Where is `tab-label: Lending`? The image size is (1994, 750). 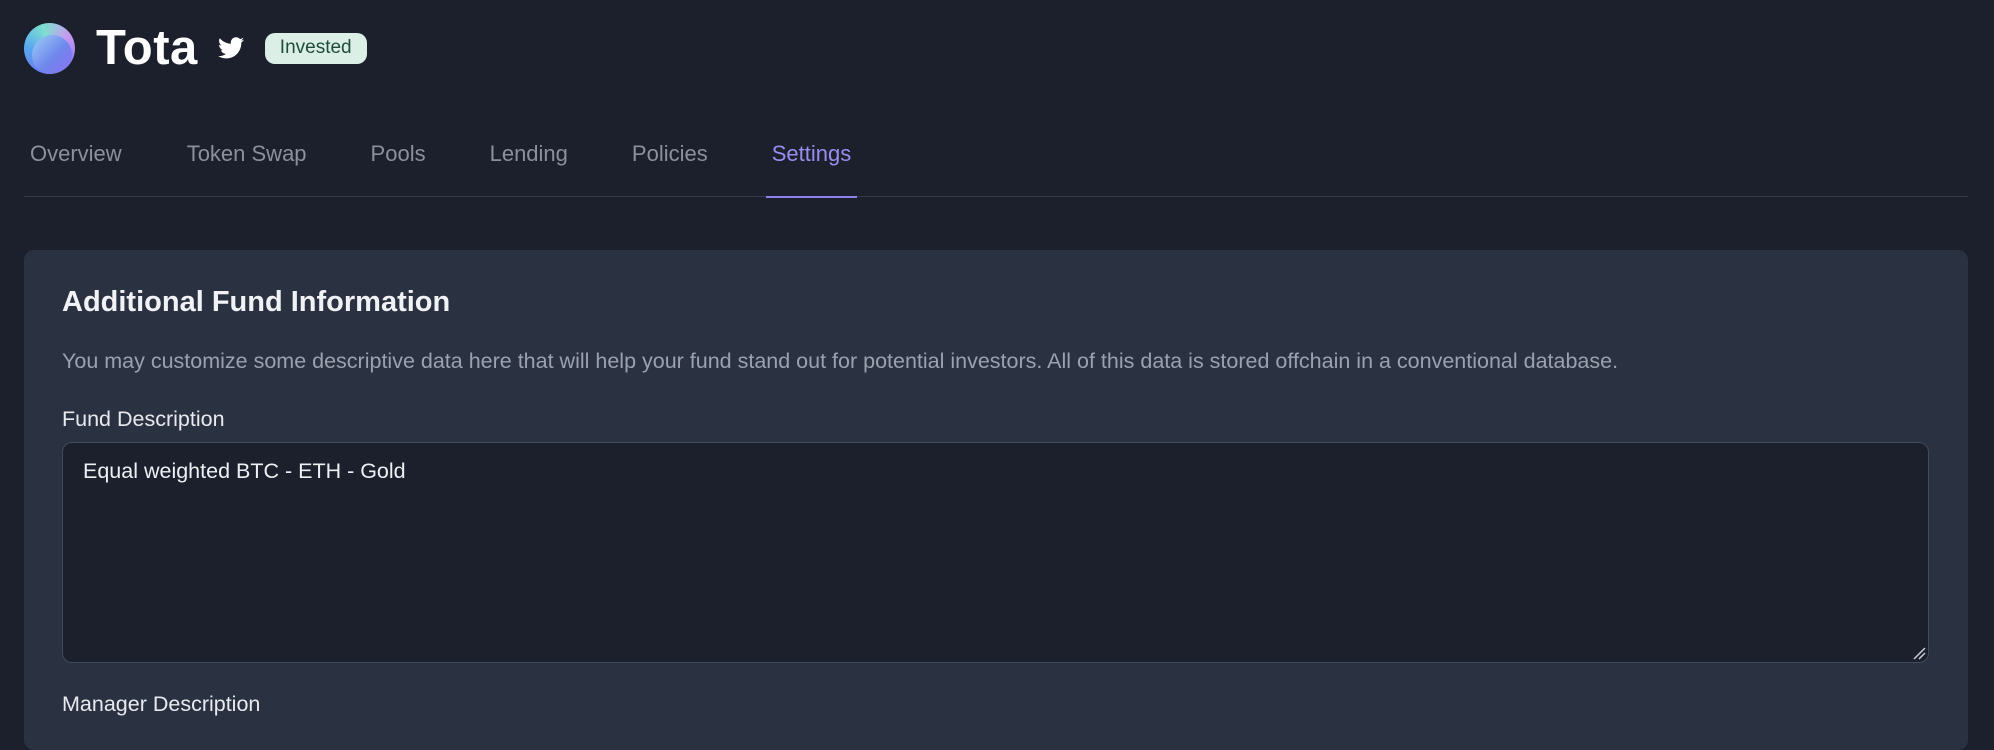
tab-label: Lending is located at coordinates (528, 153).